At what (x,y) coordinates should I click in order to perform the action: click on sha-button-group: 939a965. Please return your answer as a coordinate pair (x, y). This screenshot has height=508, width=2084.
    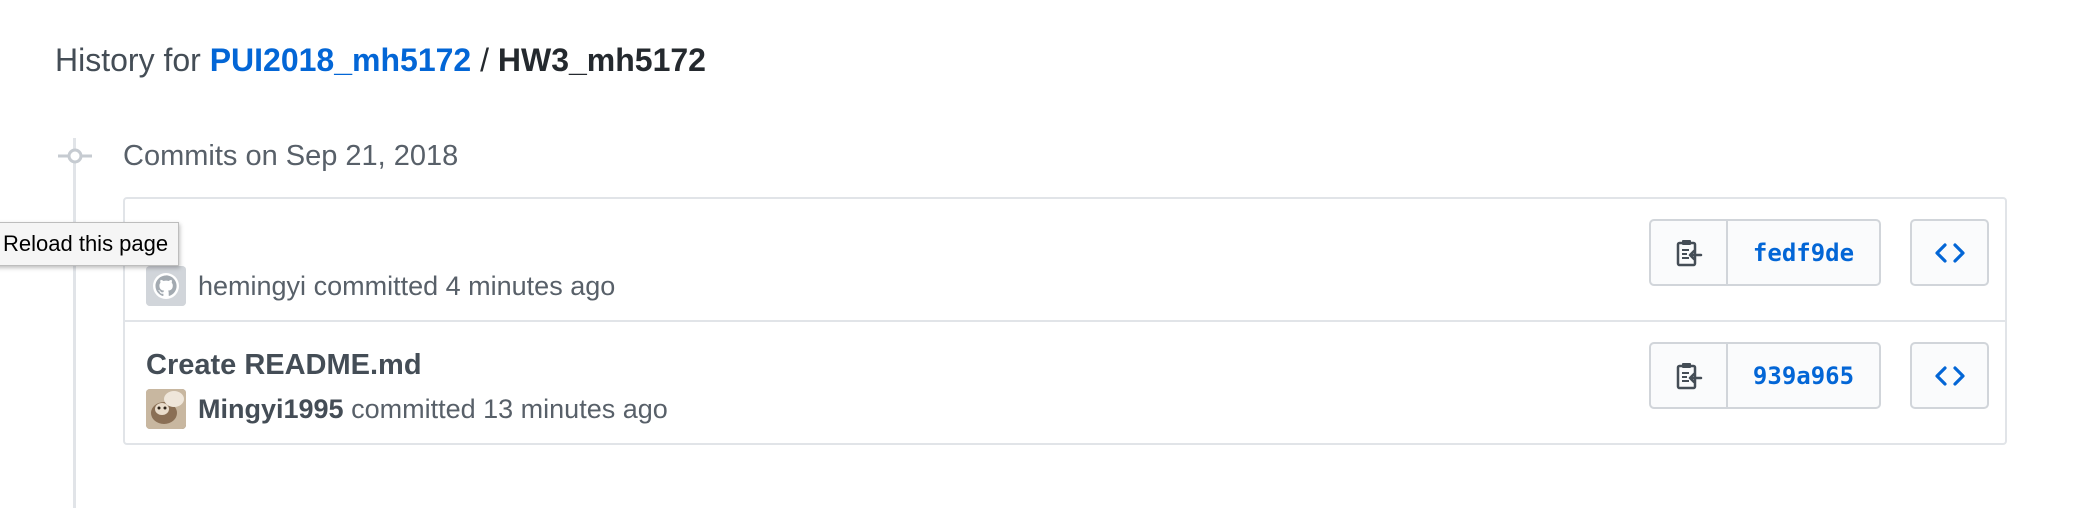
    Looking at the image, I should click on (1765, 375).